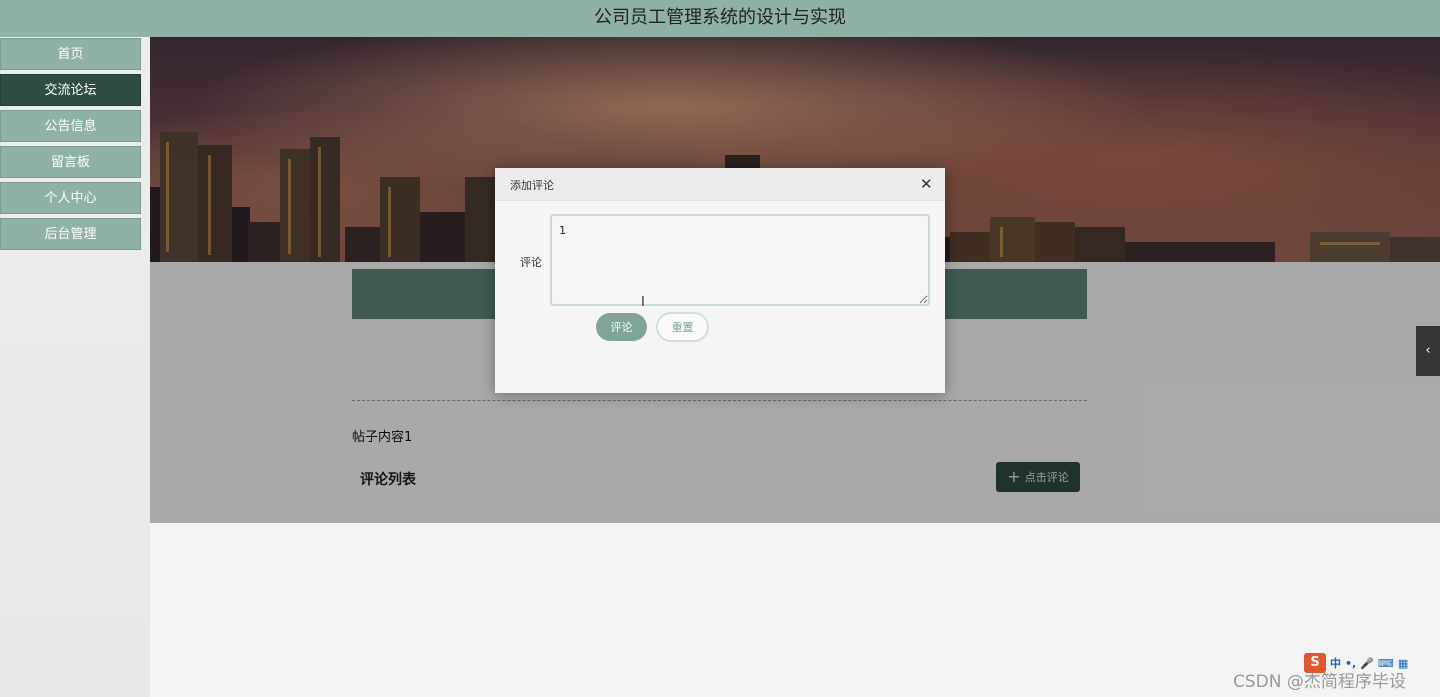 The height and width of the screenshot is (697, 1440). What do you see at coordinates (643, 302) in the screenshot?
I see `text-cursor-icon: I` at bounding box center [643, 302].